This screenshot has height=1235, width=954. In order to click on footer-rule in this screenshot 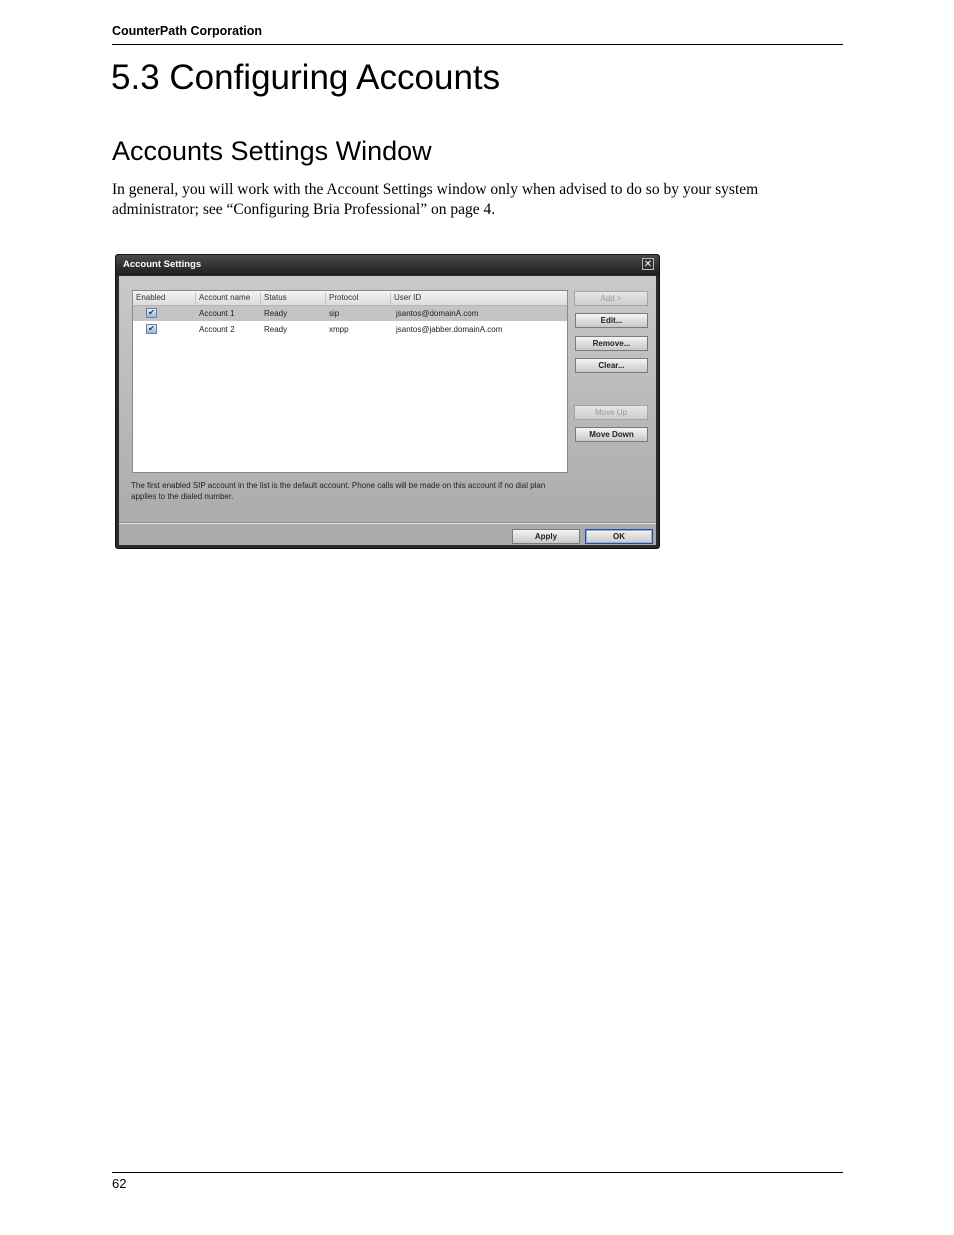, I will do `click(477, 1172)`.